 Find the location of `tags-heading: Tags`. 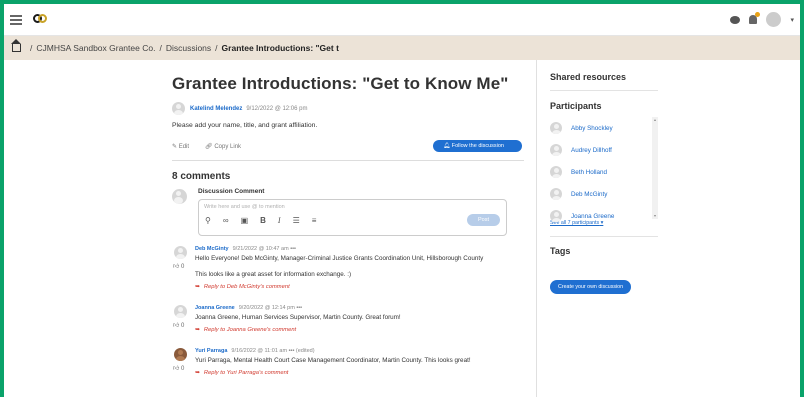

tags-heading: Tags is located at coordinates (560, 251).